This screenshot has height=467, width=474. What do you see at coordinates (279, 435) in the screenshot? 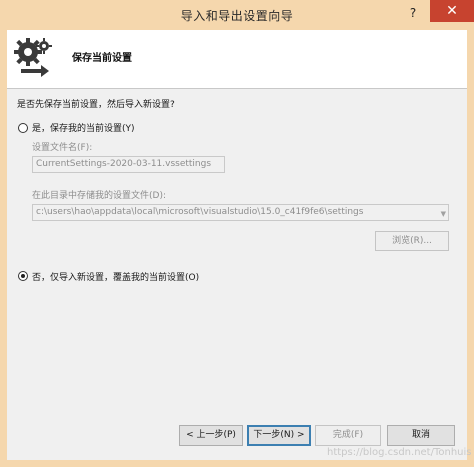
I see `next-button: 下一步(N) >` at bounding box center [279, 435].